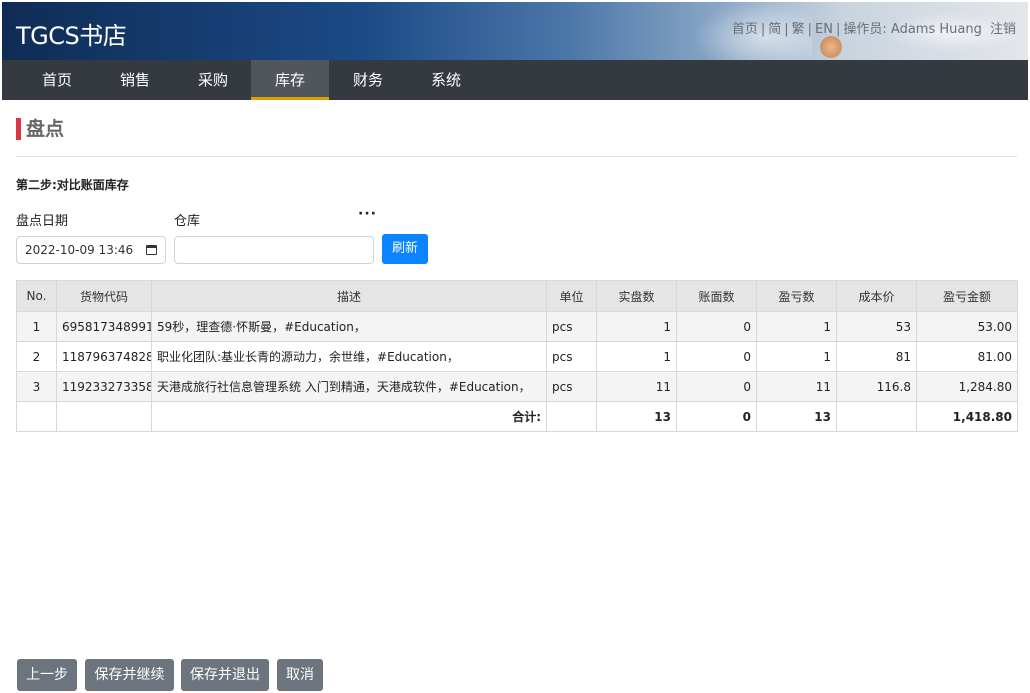 The width and height of the screenshot is (1030, 693). I want to click on cell-desc: 天港成旅行社信息管理系统 入门到精通，天港成软件，#Education，, so click(349, 386).